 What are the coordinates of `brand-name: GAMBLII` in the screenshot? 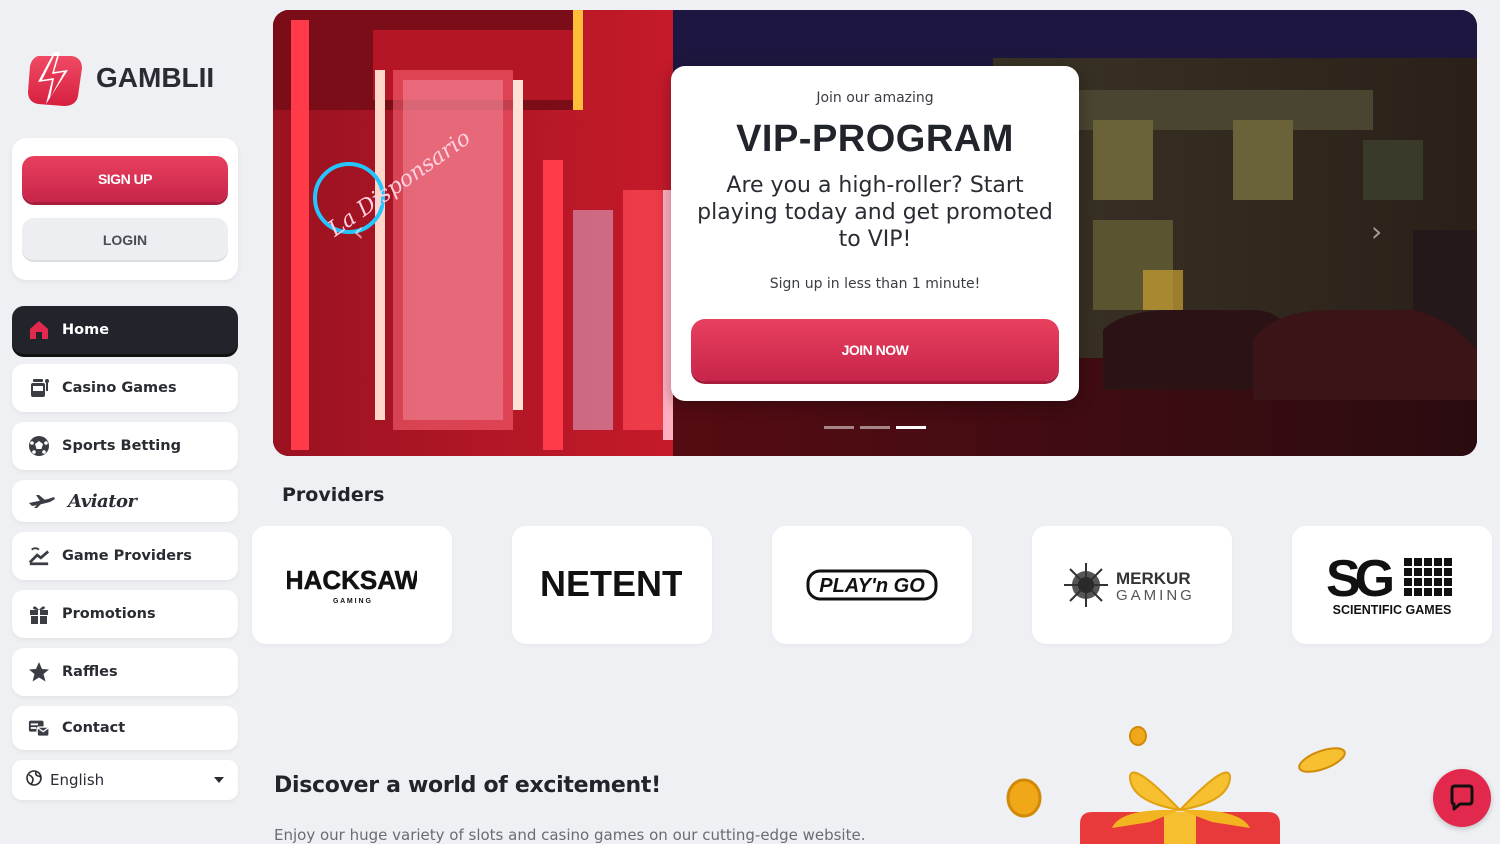 It's located at (155, 77).